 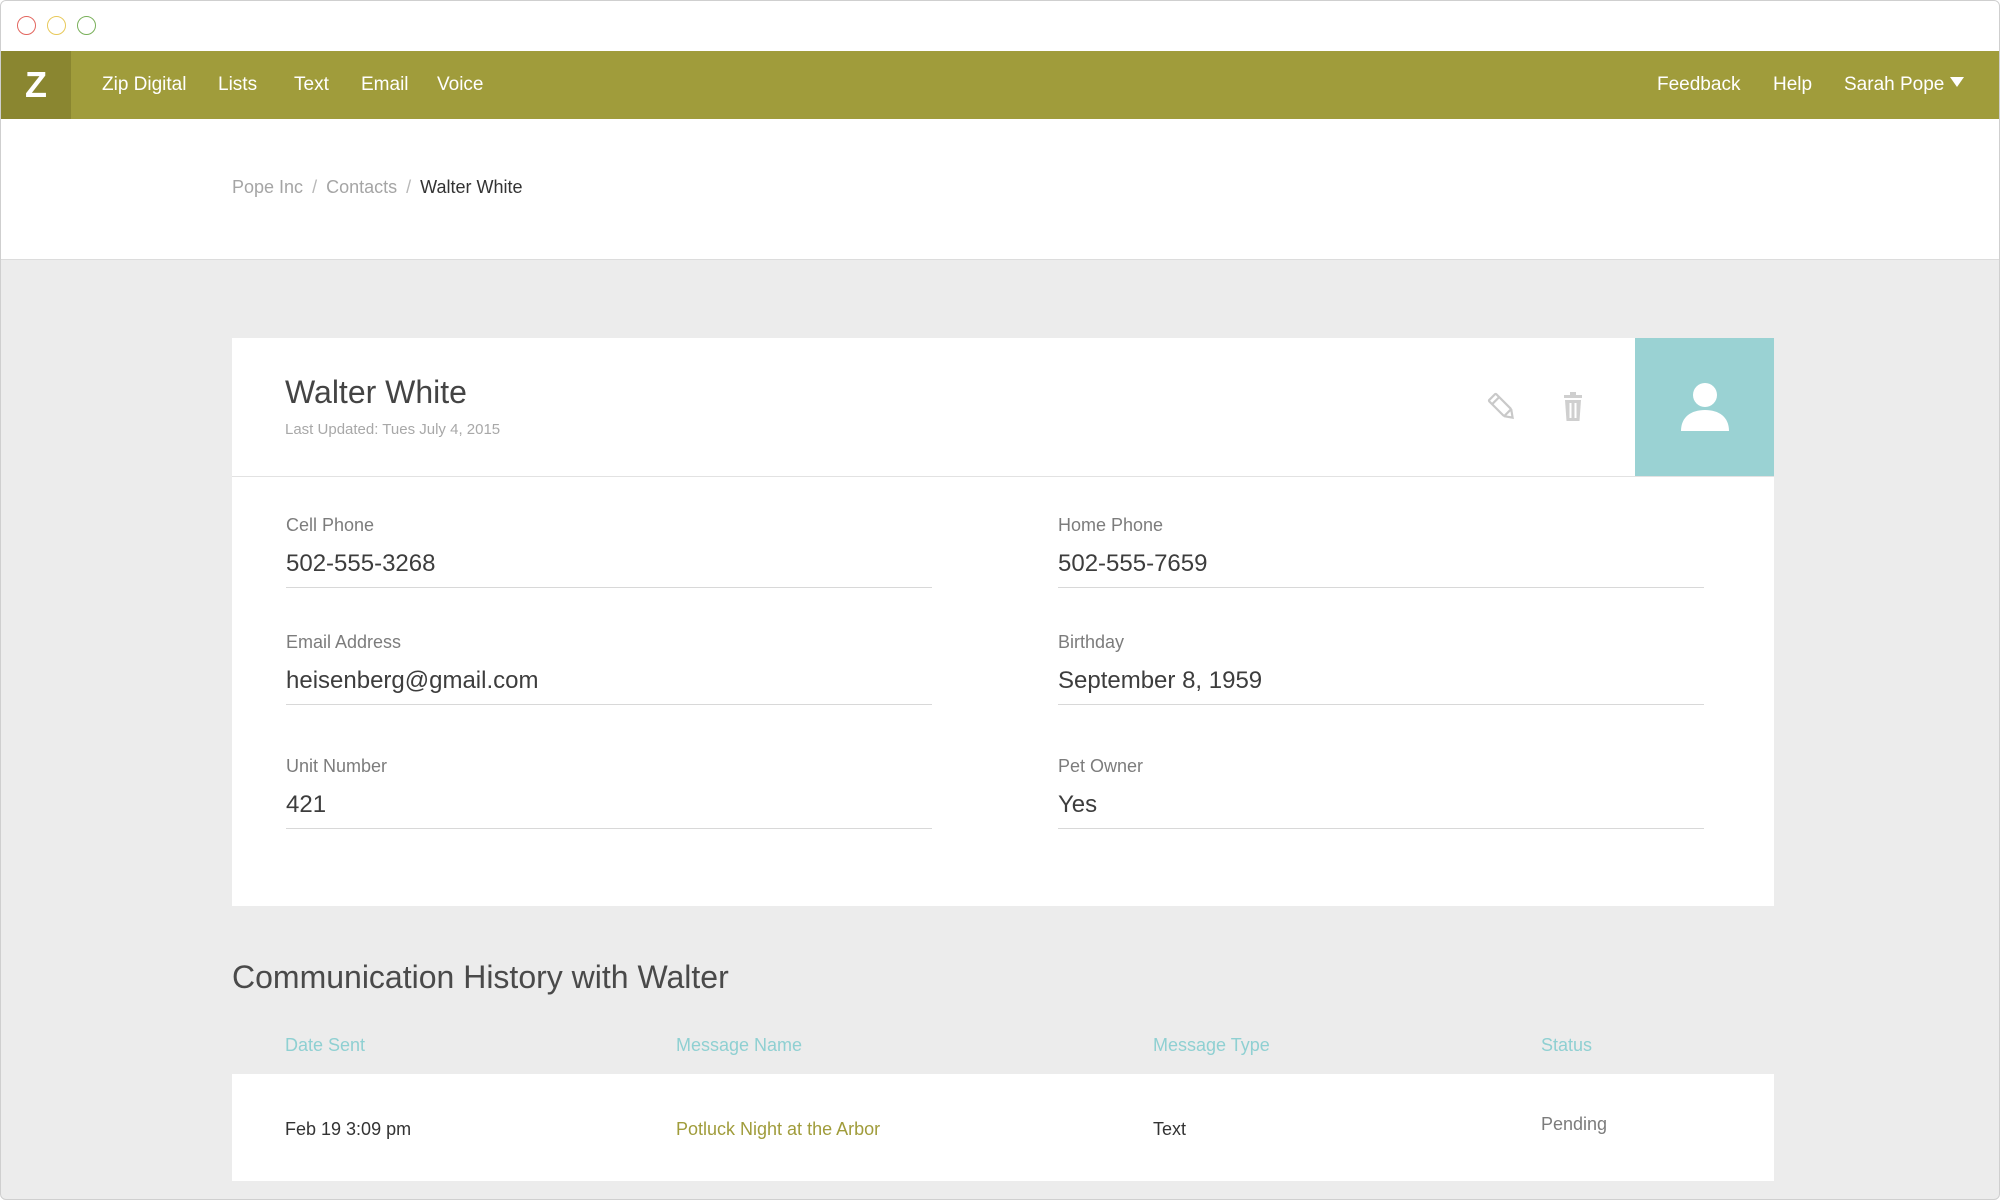 I want to click on cell-phone-field: Cell Phone 502-555-3268, so click(x=609, y=551).